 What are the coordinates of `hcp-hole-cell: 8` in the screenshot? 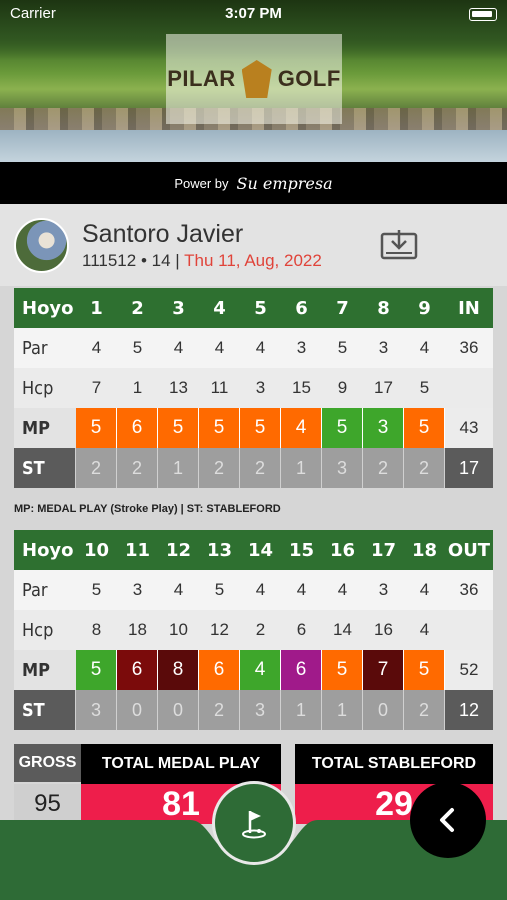 It's located at (96, 629).